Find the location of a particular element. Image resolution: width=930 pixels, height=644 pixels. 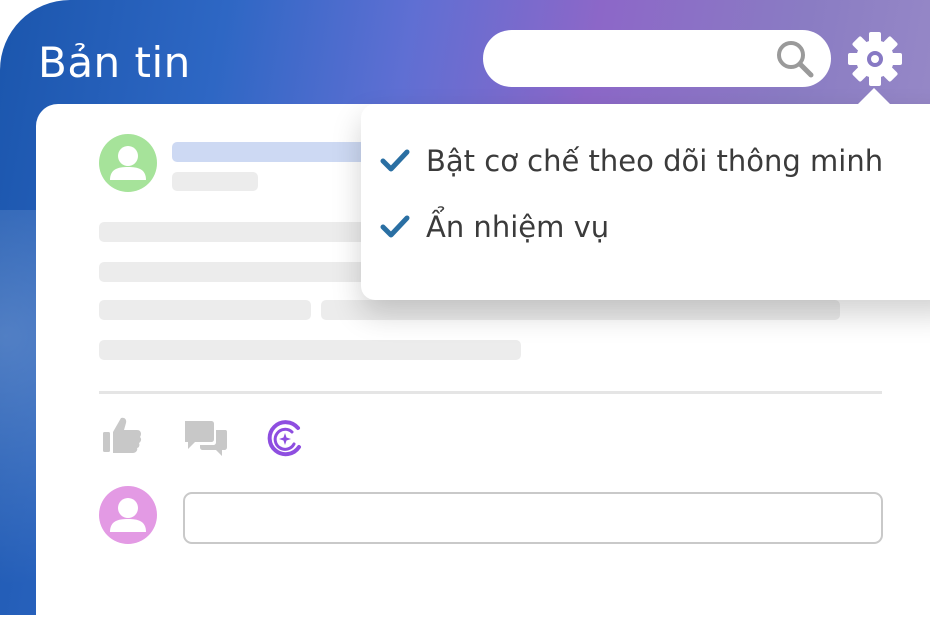

menu-item-smart-tracking: Bật cơ chế theo dõi thông minh is located at coordinates (631, 161).